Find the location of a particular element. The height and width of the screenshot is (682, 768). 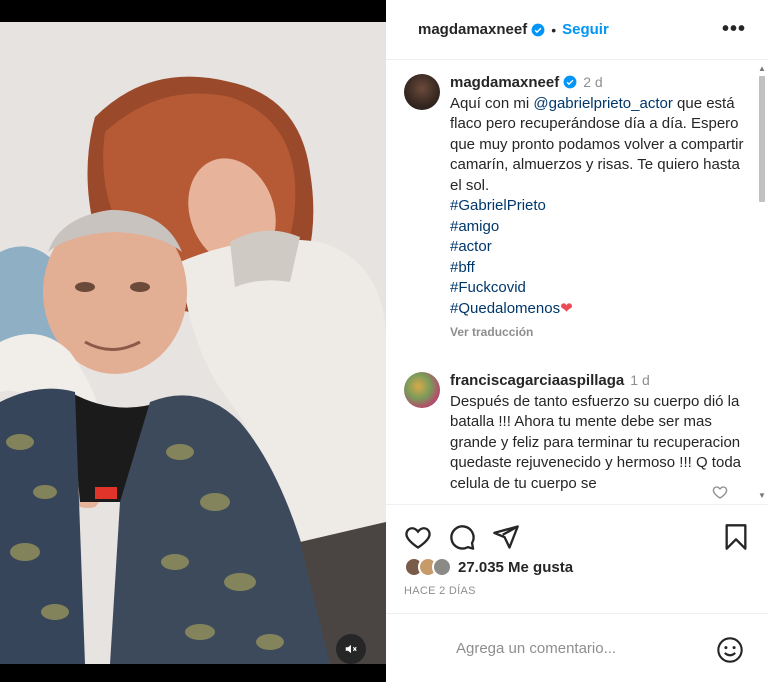

mute-icon is located at coordinates (351, 649).